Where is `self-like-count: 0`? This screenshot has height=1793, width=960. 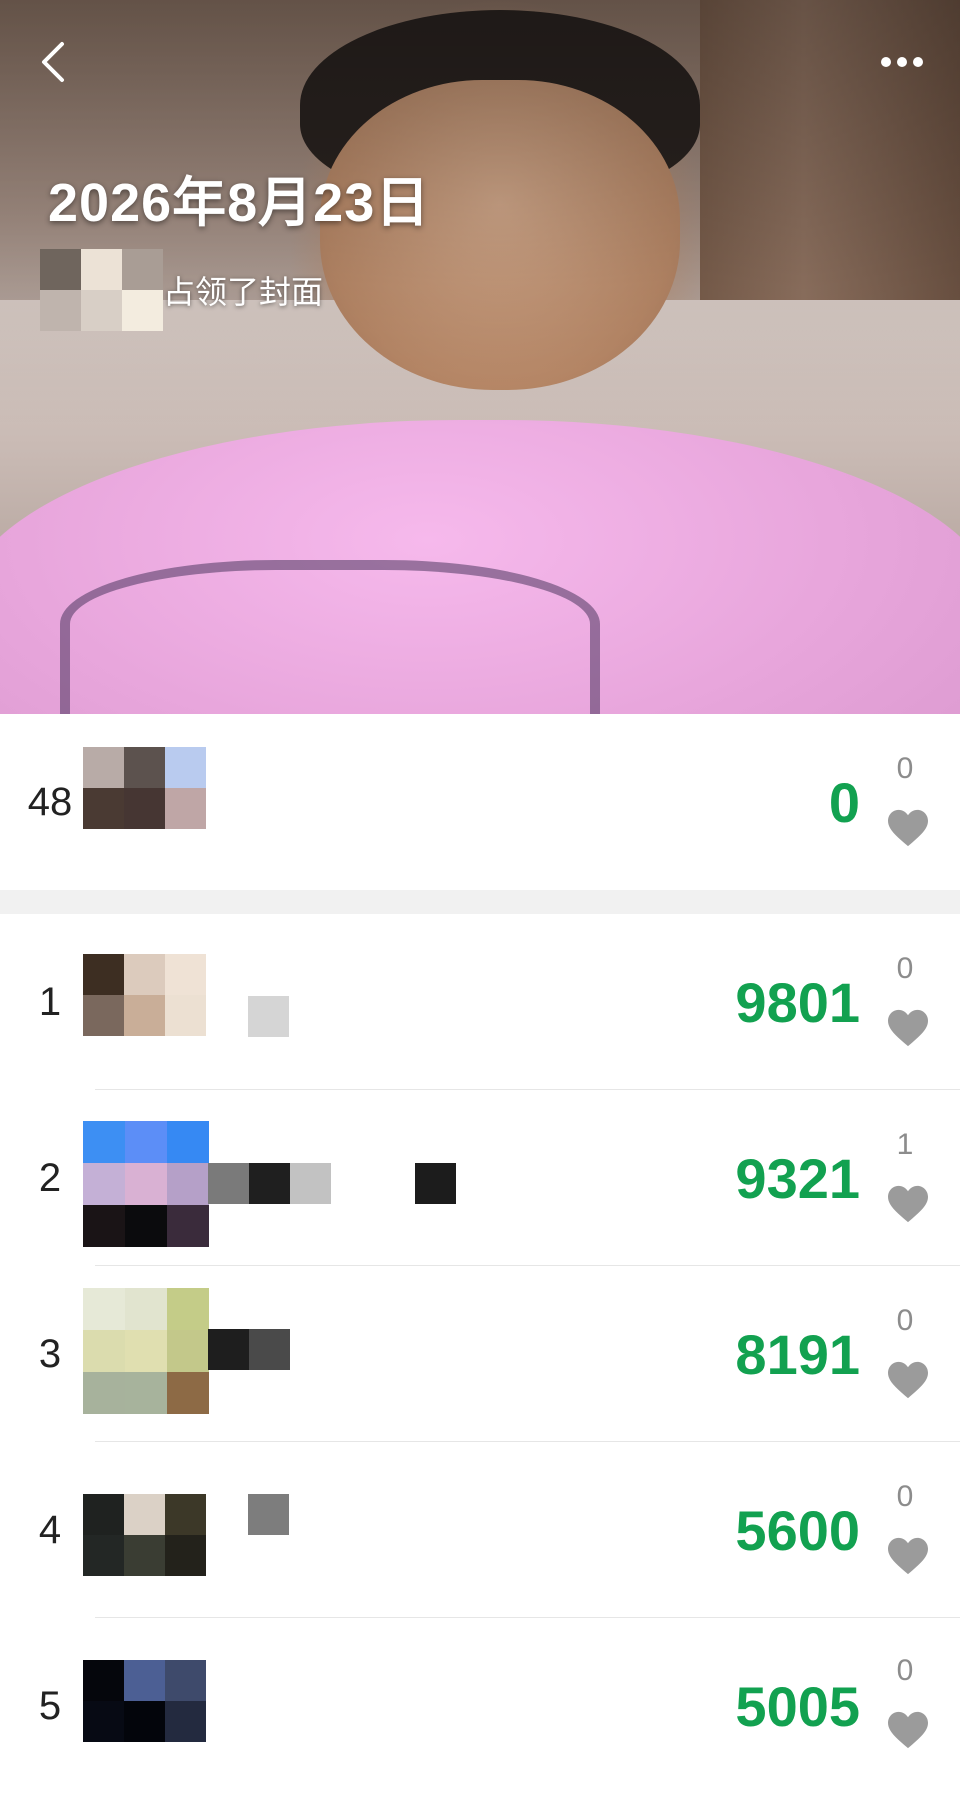 self-like-count: 0 is located at coordinates (905, 768).